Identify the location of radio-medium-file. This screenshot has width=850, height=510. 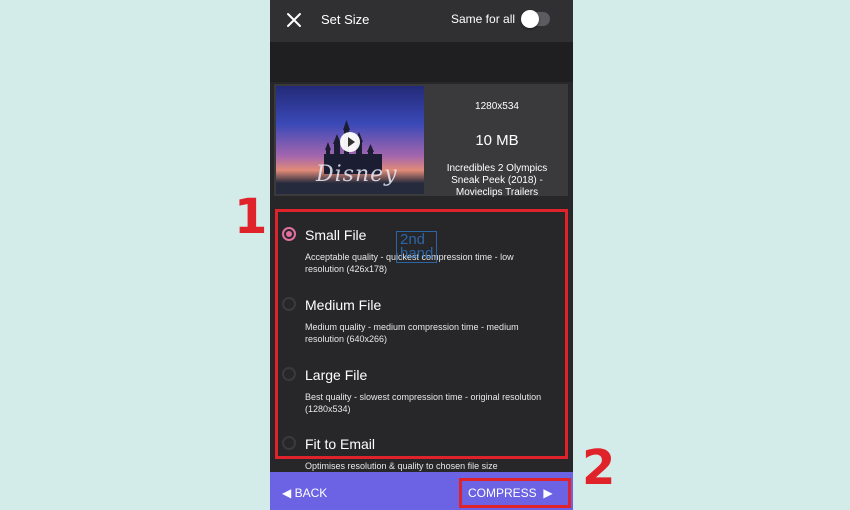
(289, 304).